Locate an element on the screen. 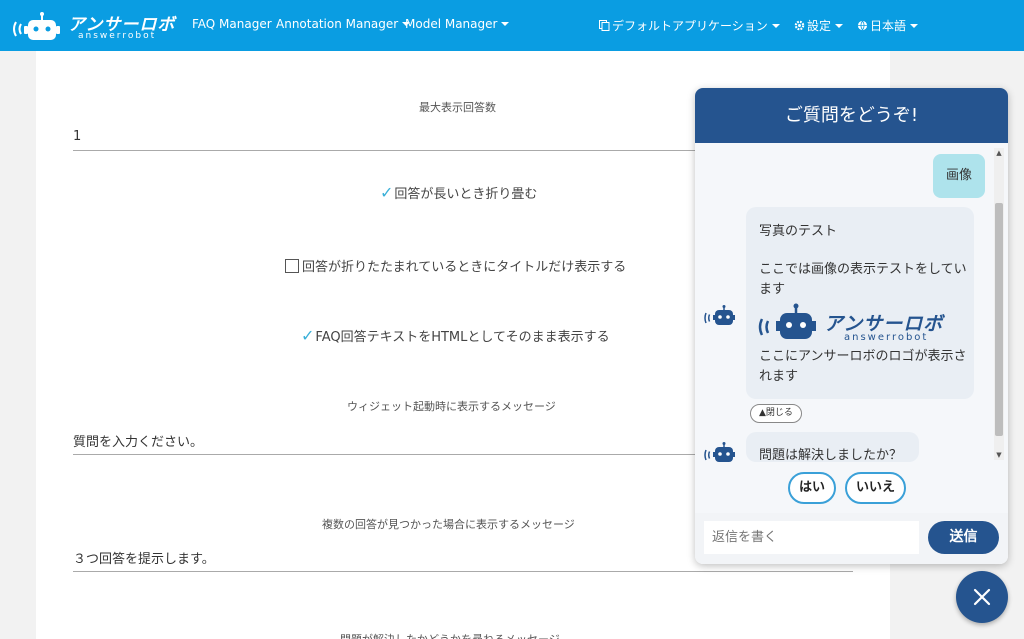 The width and height of the screenshot is (1024, 639). html-raw-checkbox: ✓FAQ回答テキストをHTMLとしてそのまま表示する is located at coordinates (455, 335).